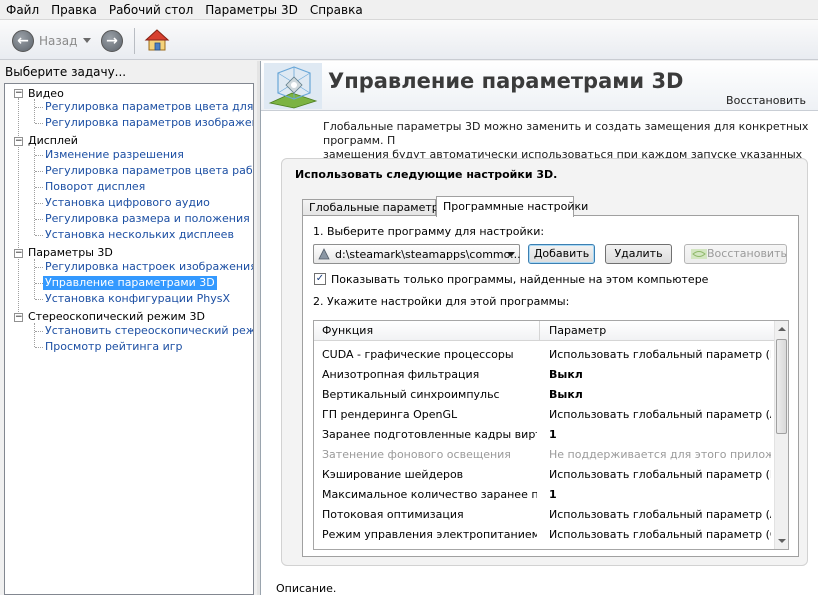  Describe the element at coordinates (324, 254) in the screenshot. I see `steam-app-icon` at that location.